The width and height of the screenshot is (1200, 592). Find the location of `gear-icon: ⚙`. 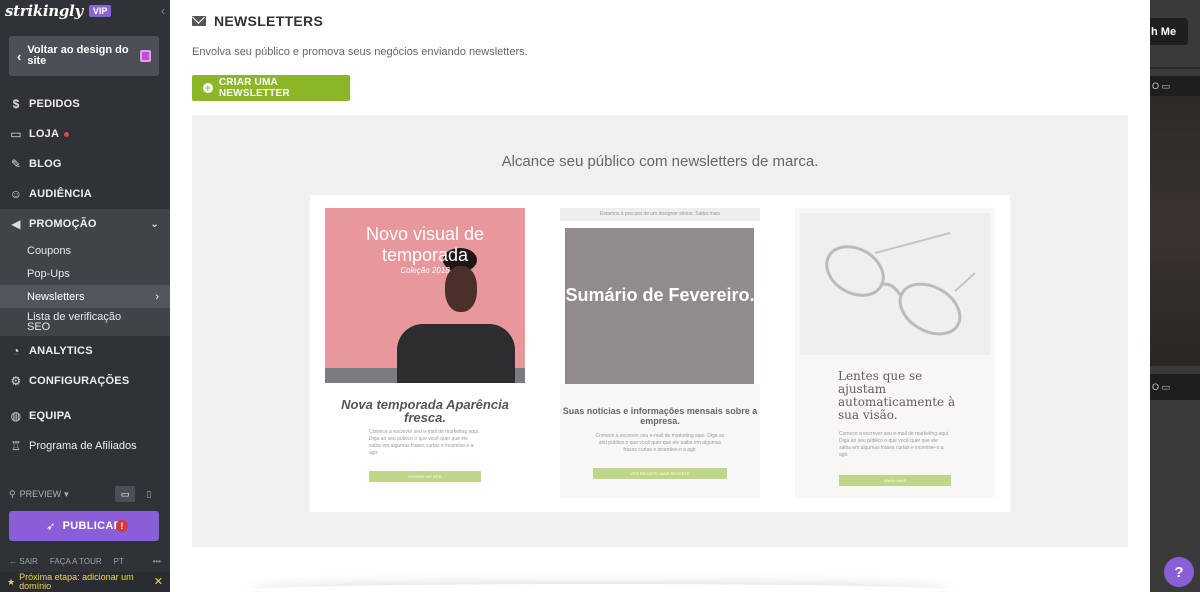

gear-icon: ⚙ is located at coordinates (16, 381).